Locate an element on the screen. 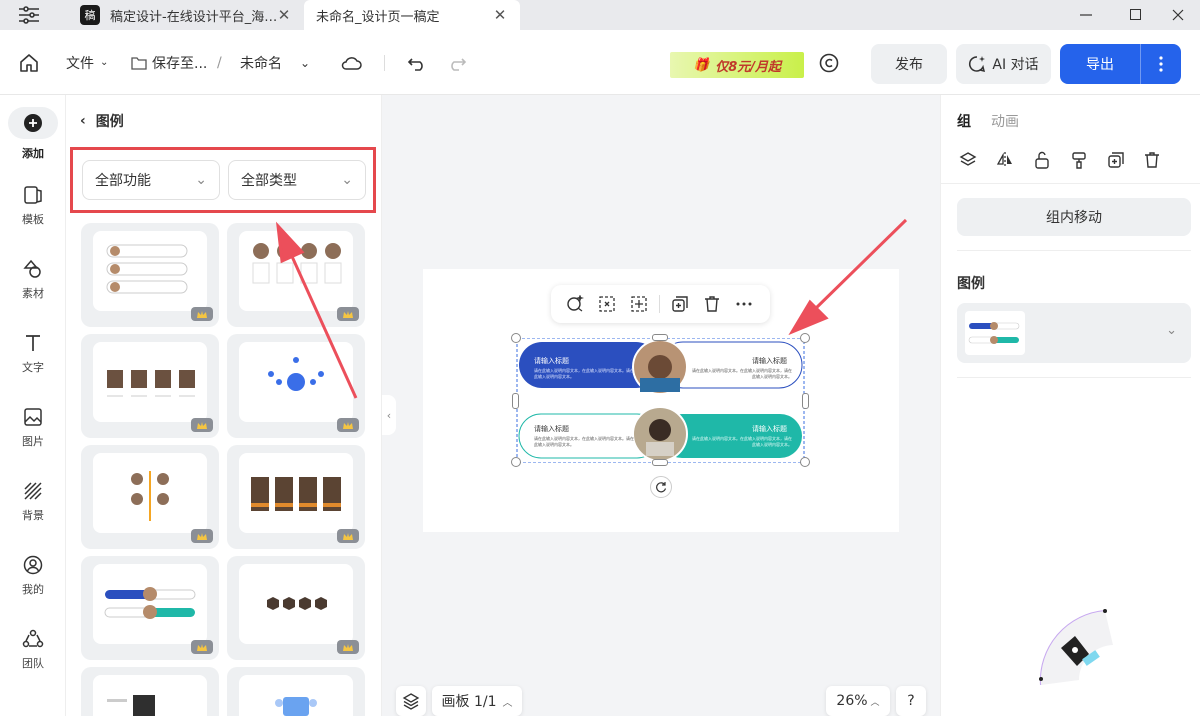 The width and height of the screenshot is (1200, 716). move-in-group-button: 组内移动 is located at coordinates (1074, 217).